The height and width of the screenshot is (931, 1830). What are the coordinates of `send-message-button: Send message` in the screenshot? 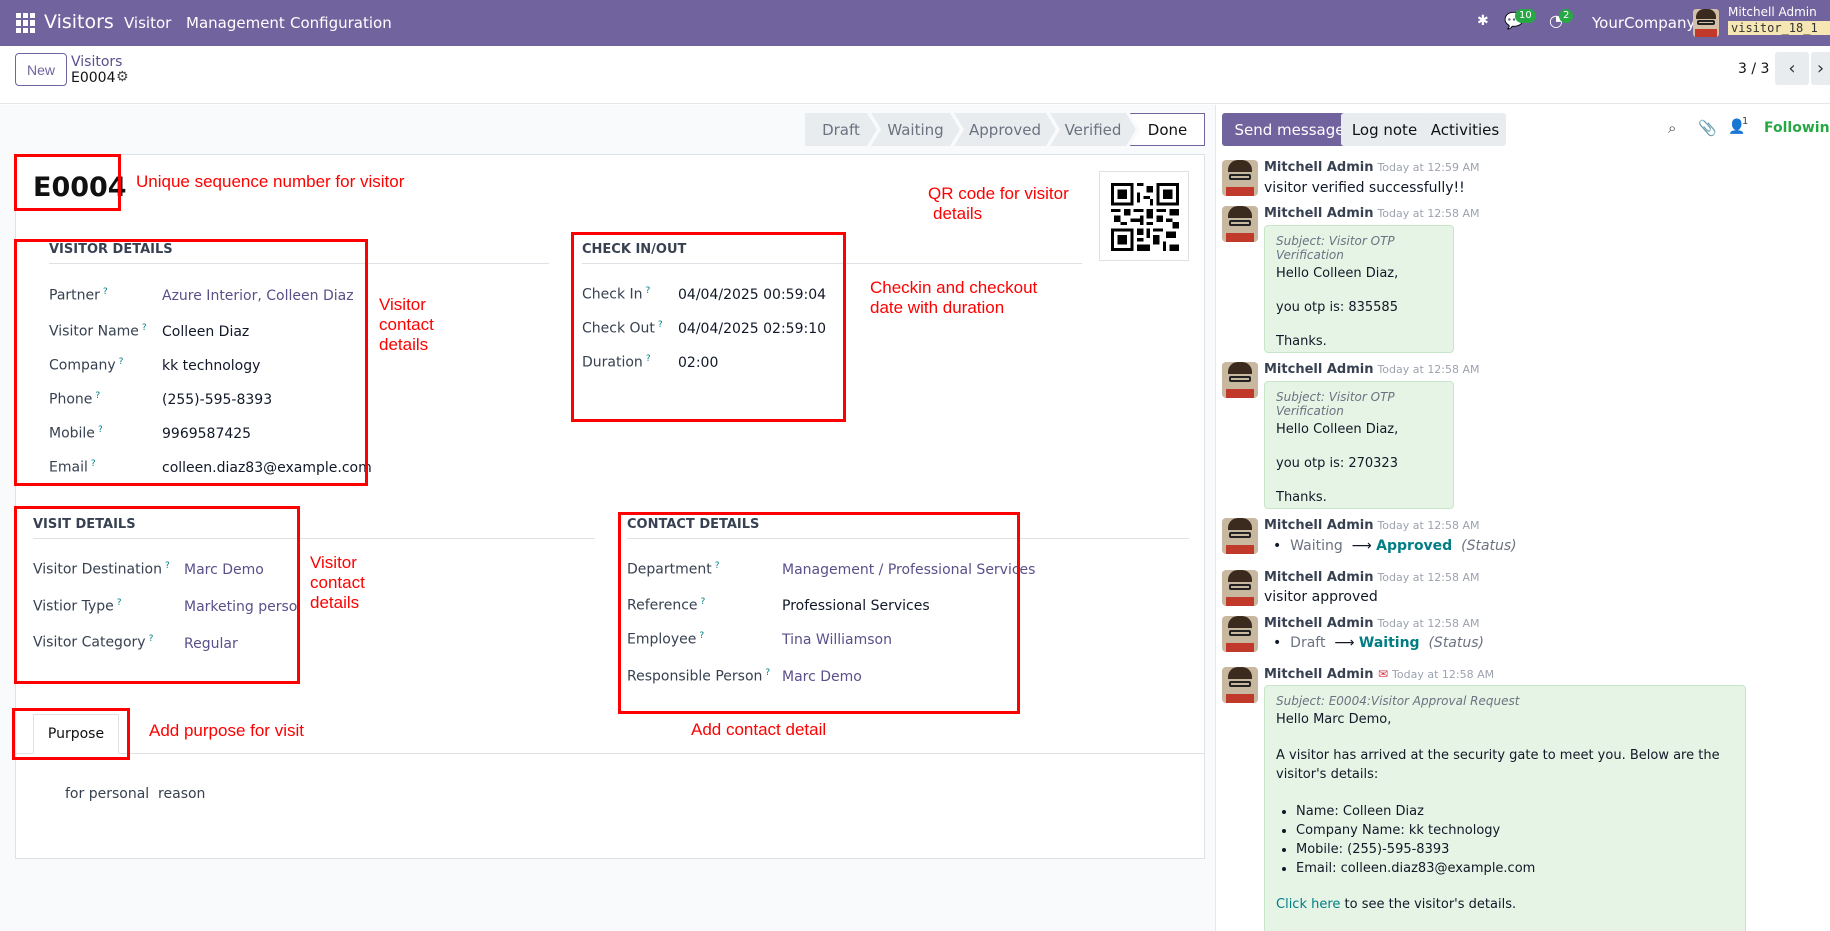 It's located at (1289, 129).